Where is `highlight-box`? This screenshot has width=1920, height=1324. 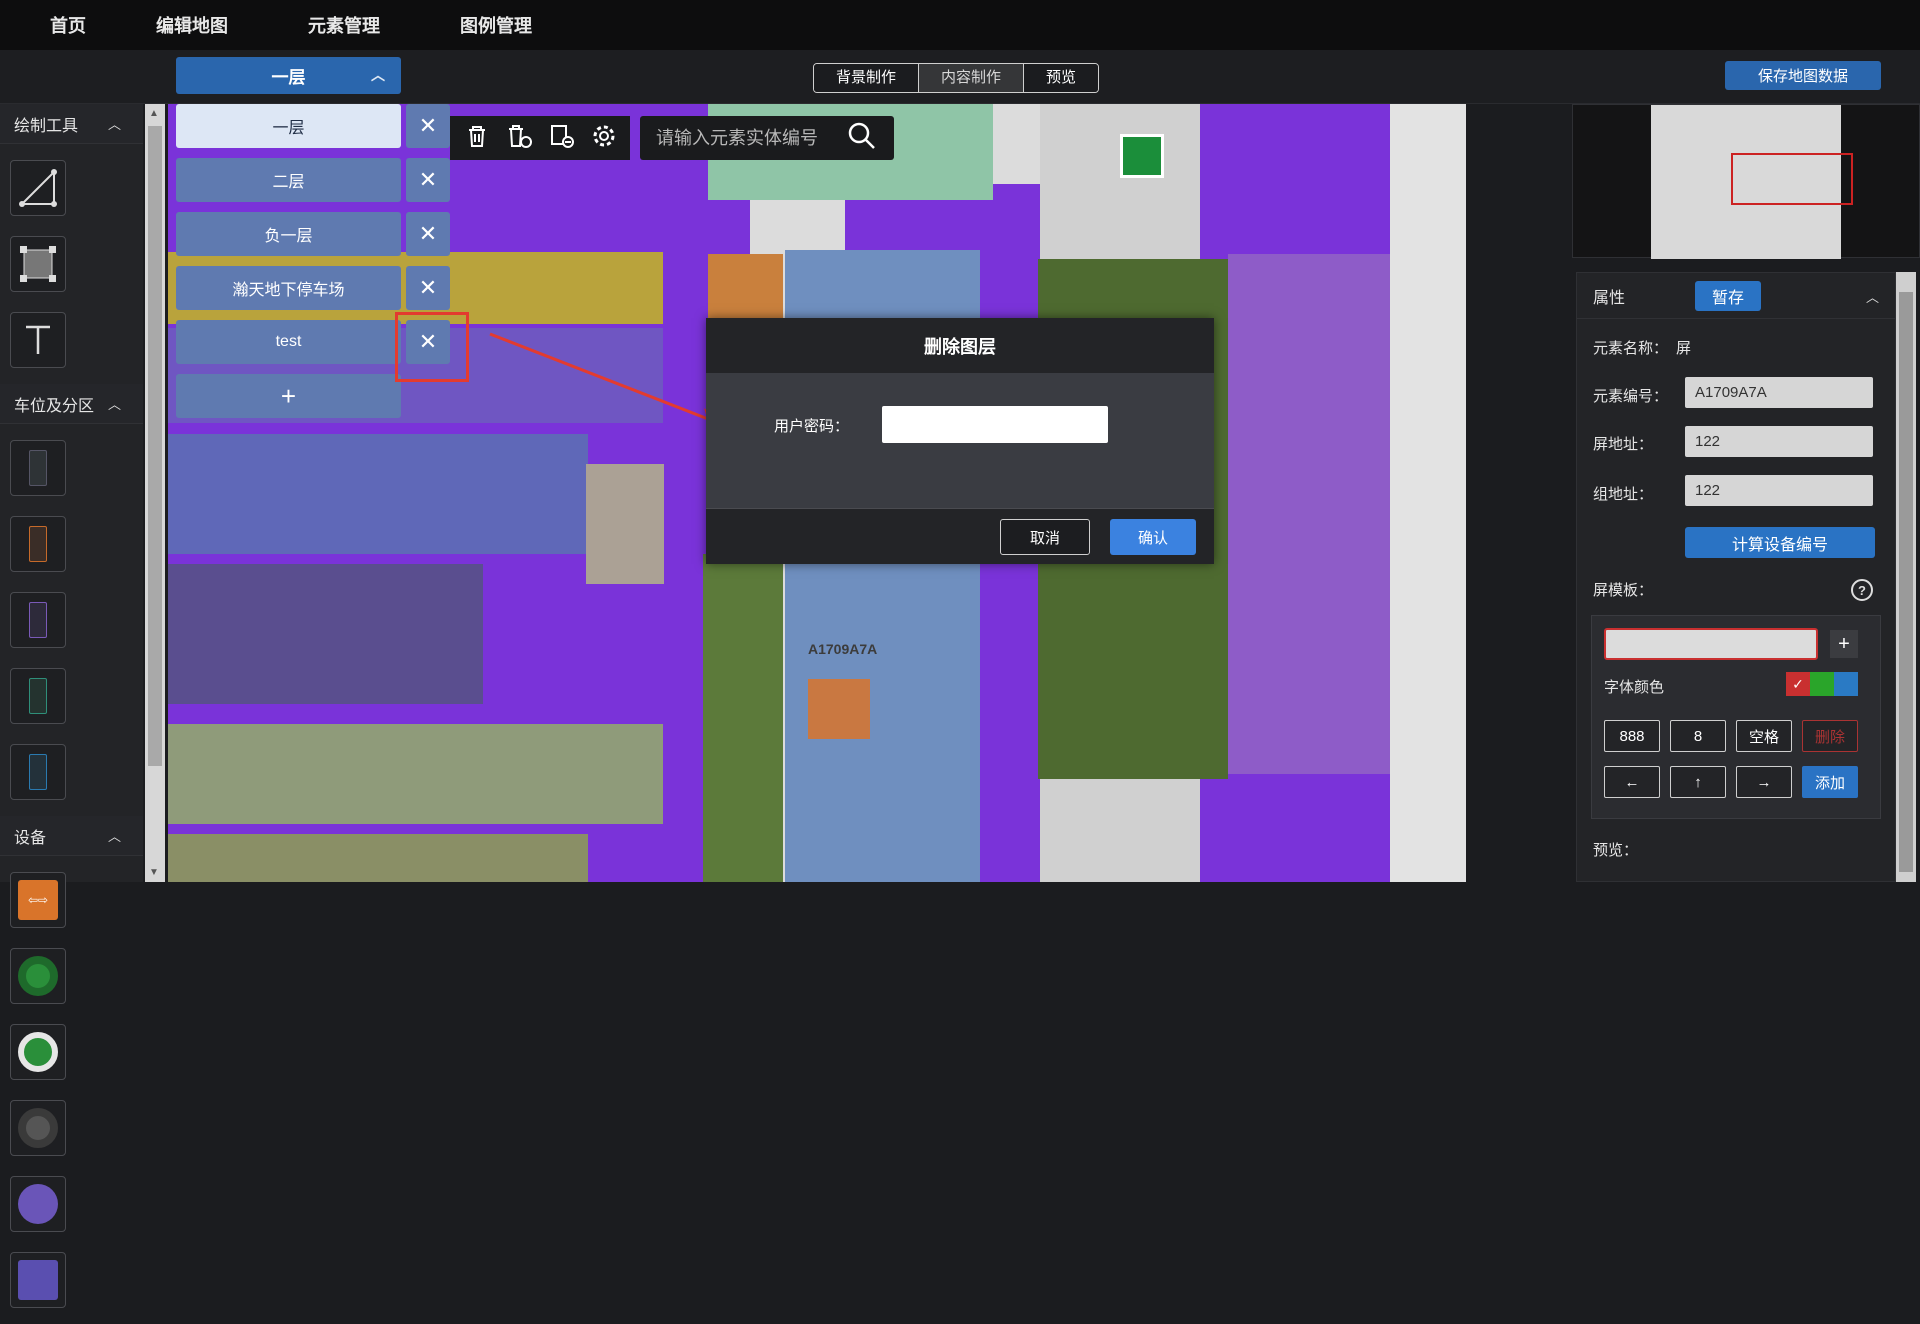 highlight-box is located at coordinates (432, 347).